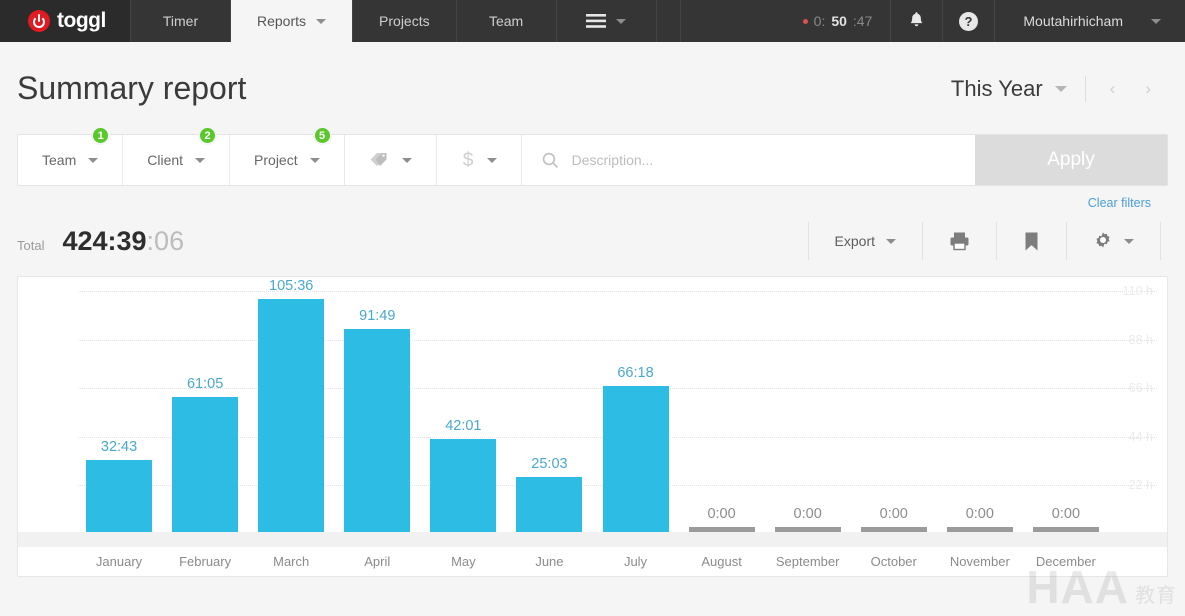 The height and width of the screenshot is (616, 1185). What do you see at coordinates (893, 561) in the screenshot?
I see `x-axis-tick-label: October` at bounding box center [893, 561].